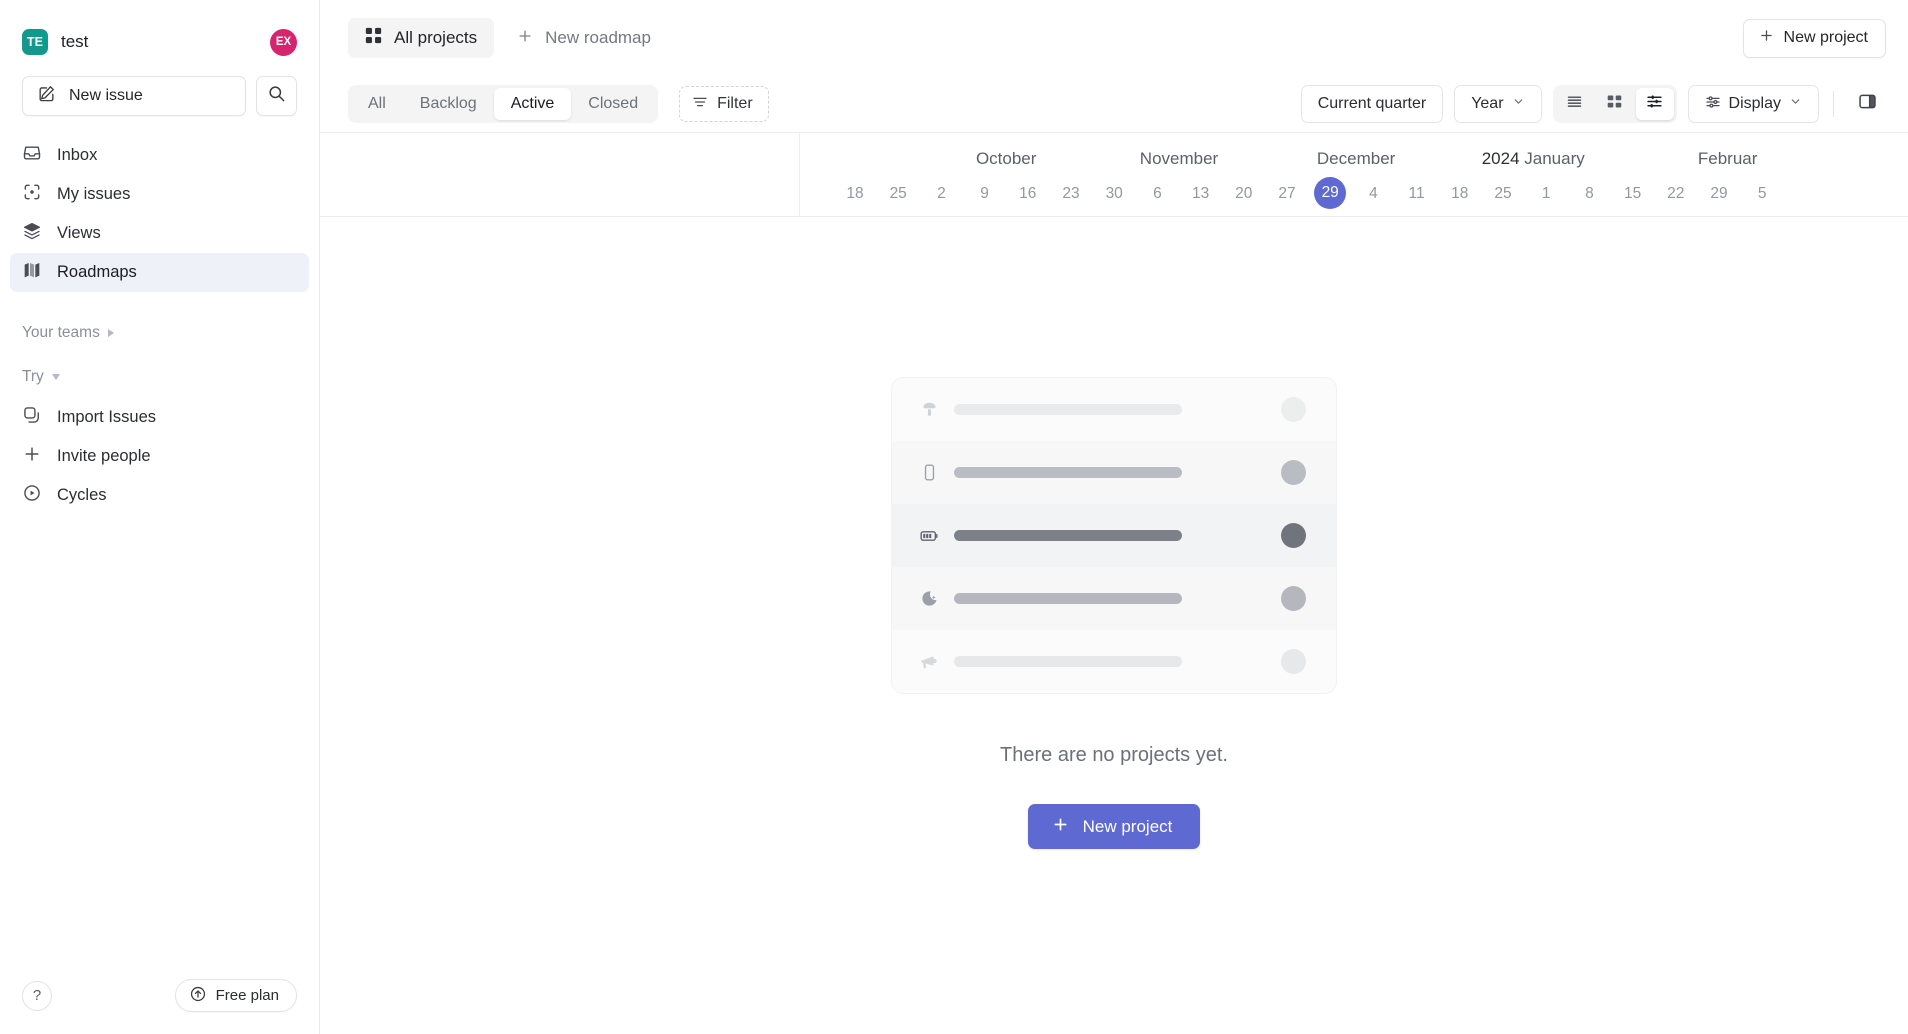  What do you see at coordinates (1546, 193) in the screenshot?
I see `timeline-day: 1` at bounding box center [1546, 193].